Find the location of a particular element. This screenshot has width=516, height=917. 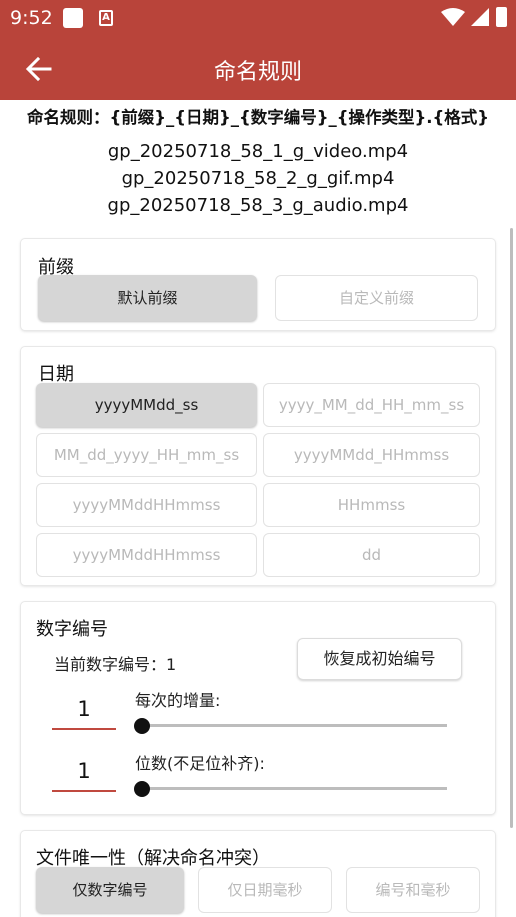

signal-icon is located at coordinates (480, 17).